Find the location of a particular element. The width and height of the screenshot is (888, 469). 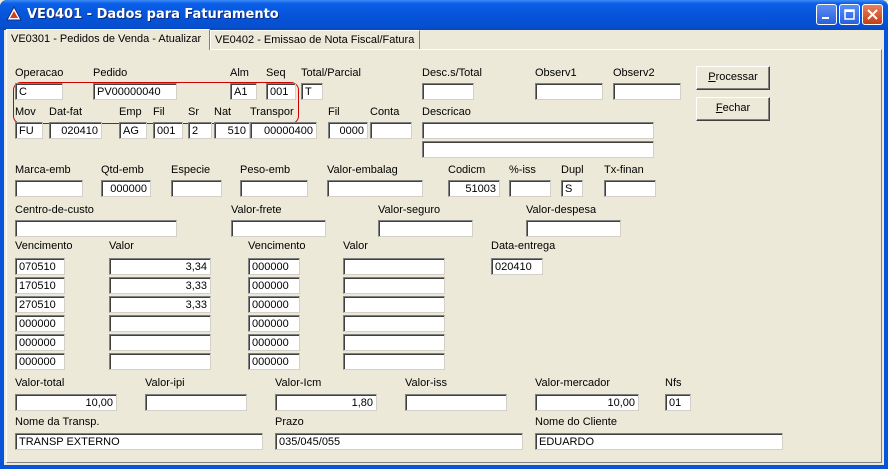

nfs-label: Nfs is located at coordinates (673, 383).